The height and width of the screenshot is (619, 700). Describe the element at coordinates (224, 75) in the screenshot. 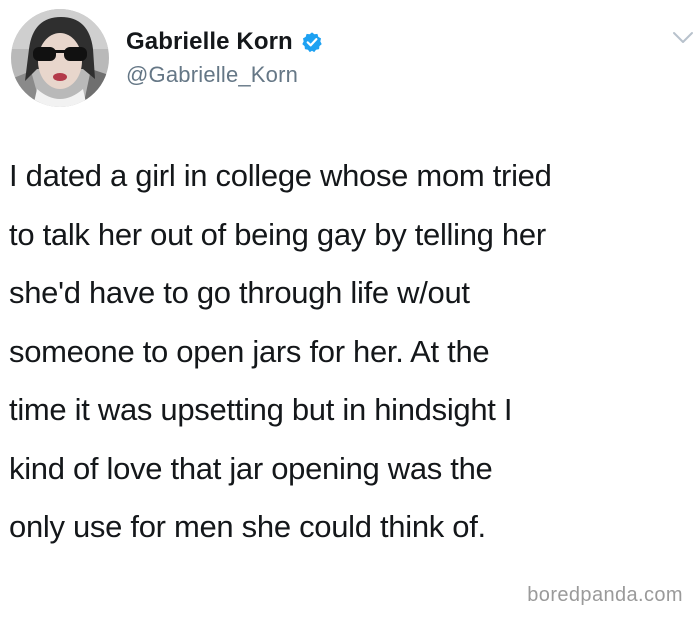

I see `handle: @Gabrielle_Korn` at that location.